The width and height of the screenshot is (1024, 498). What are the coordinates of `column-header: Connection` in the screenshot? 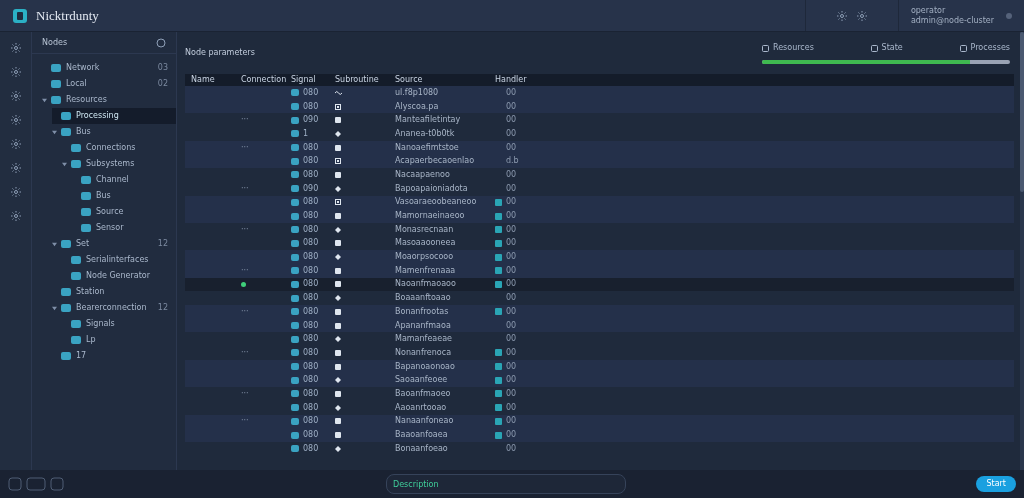 It's located at (264, 80).